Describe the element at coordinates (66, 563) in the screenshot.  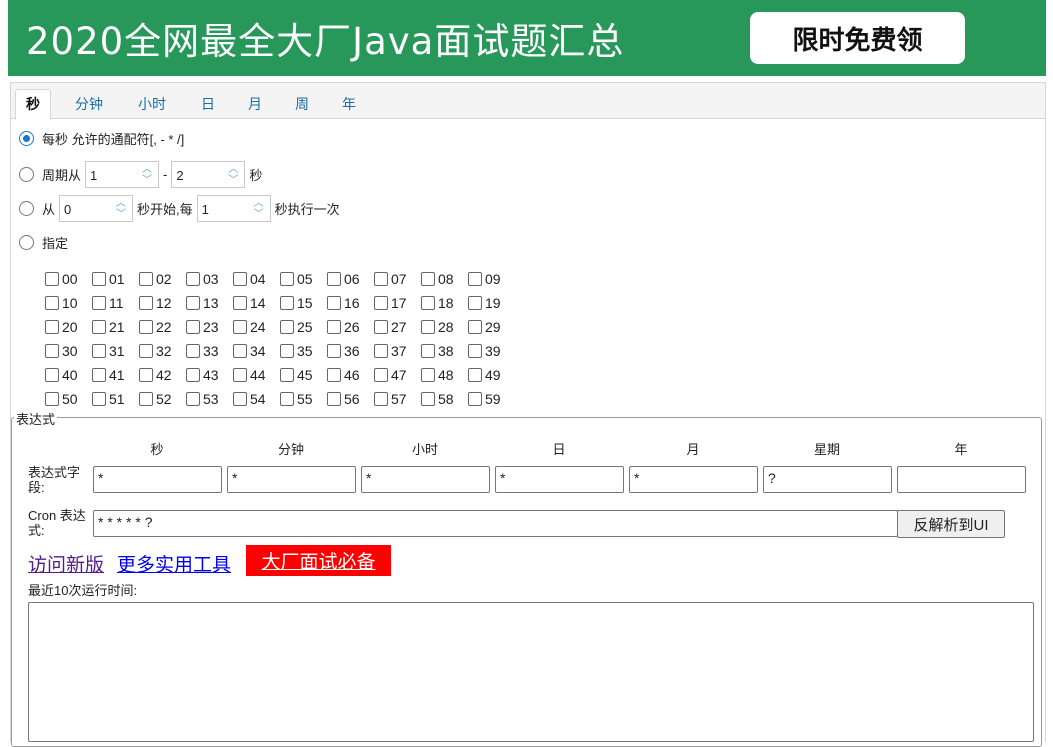
I see `new-version-link: 访问新版` at that location.